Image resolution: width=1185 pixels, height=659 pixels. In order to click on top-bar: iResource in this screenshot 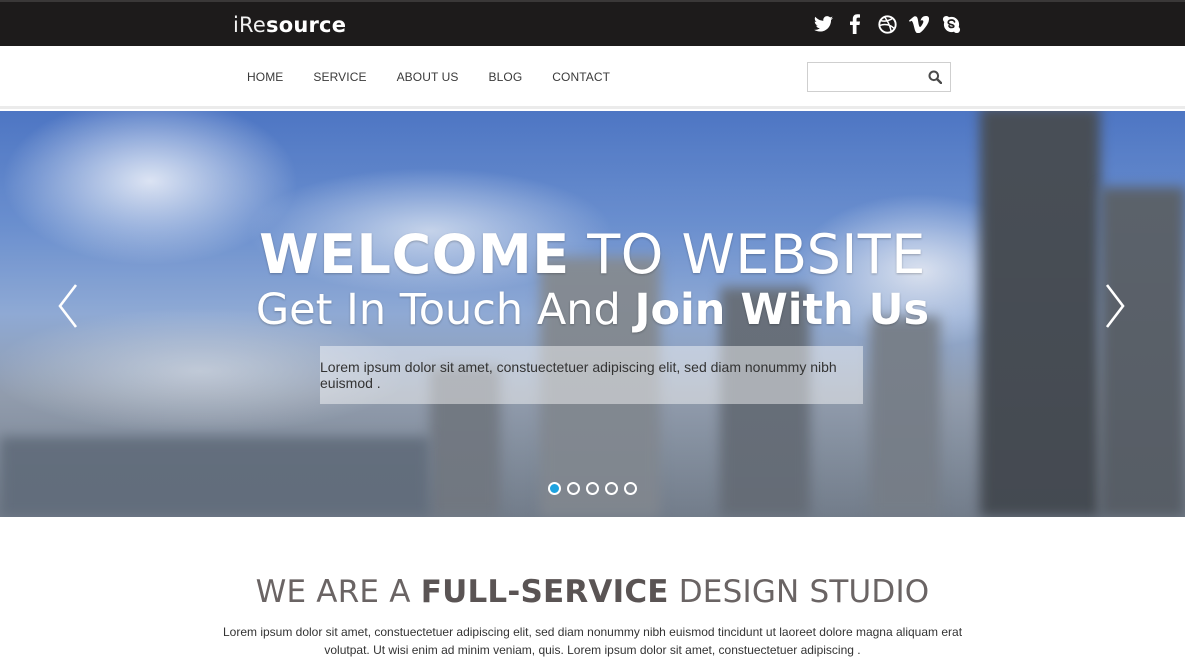, I will do `click(592, 23)`.